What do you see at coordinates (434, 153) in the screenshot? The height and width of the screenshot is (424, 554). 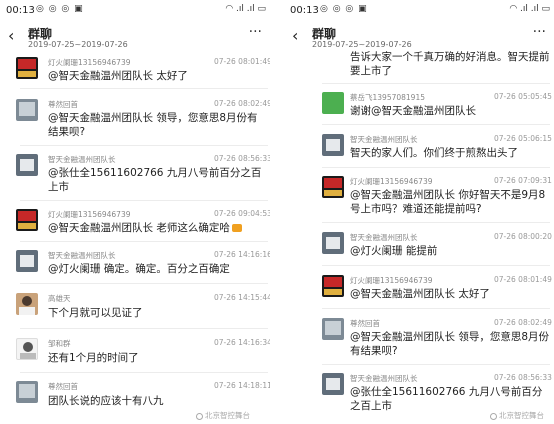 I see `message-text: 智天的家人们。你们终于煎熬出头了` at bounding box center [434, 153].